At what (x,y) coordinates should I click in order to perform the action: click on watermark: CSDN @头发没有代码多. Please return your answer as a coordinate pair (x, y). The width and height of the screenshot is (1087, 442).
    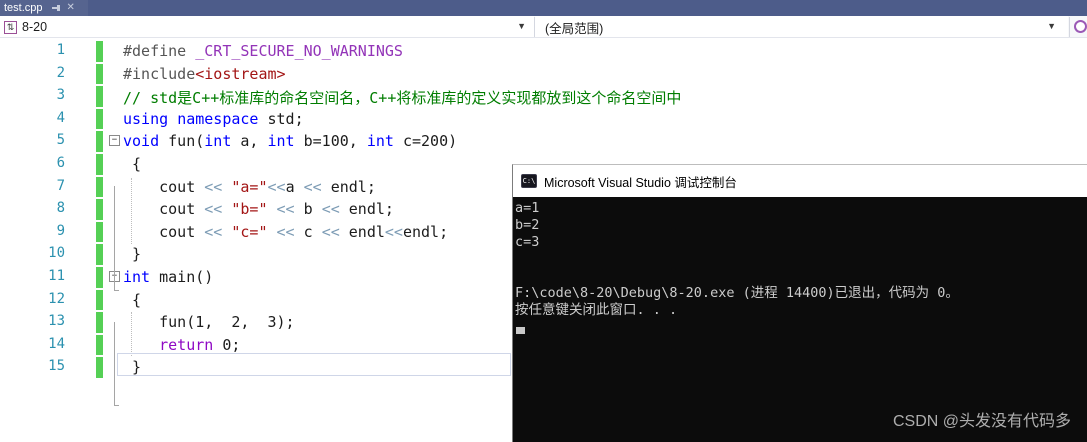
    Looking at the image, I should click on (981, 421).